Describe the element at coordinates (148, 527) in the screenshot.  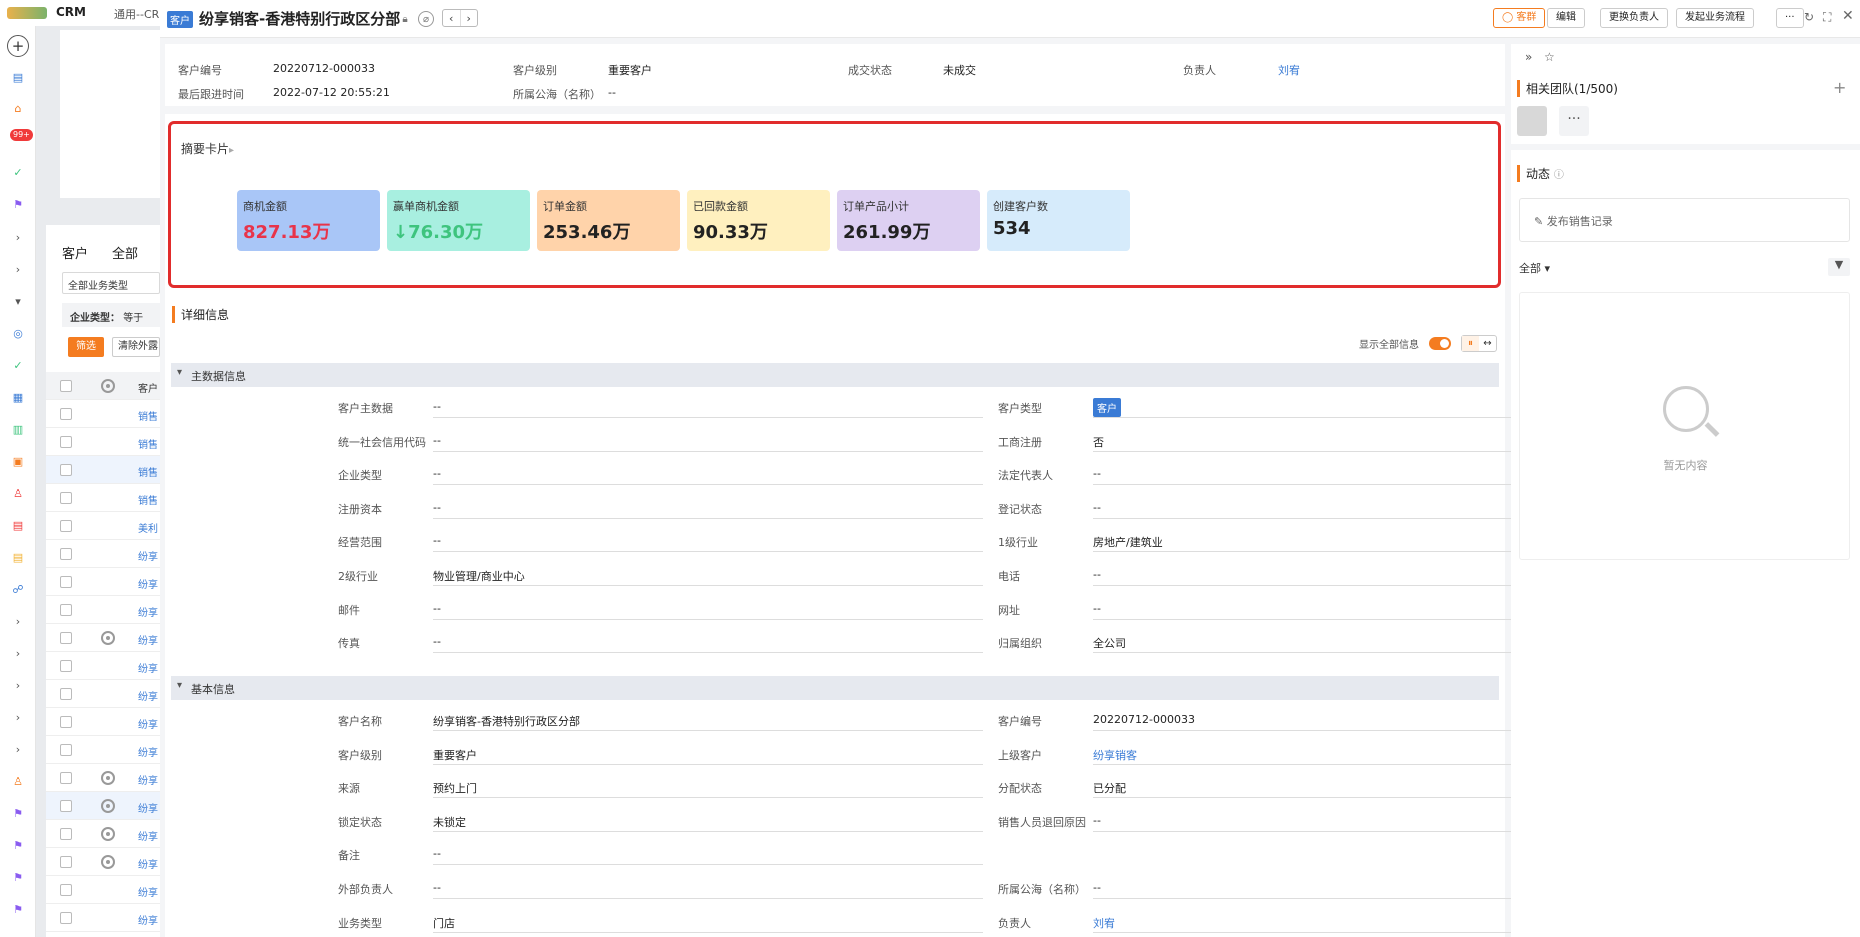
I see `row-name-link: 美利` at that location.